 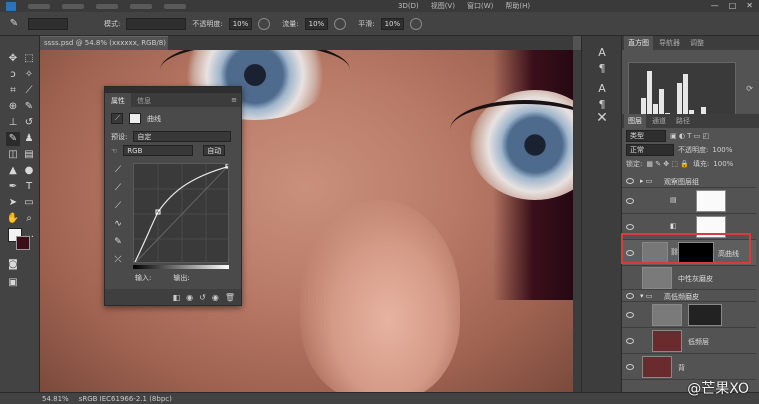 I want to click on tools-preset-icon: ✕, so click(x=602, y=118).